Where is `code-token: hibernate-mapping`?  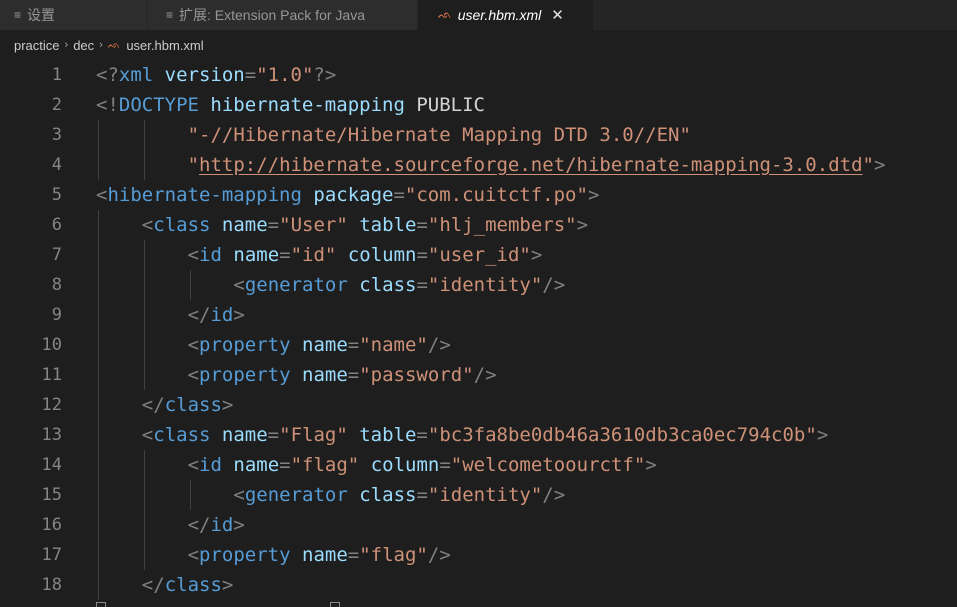
code-token: hibernate-mapping is located at coordinates (307, 105).